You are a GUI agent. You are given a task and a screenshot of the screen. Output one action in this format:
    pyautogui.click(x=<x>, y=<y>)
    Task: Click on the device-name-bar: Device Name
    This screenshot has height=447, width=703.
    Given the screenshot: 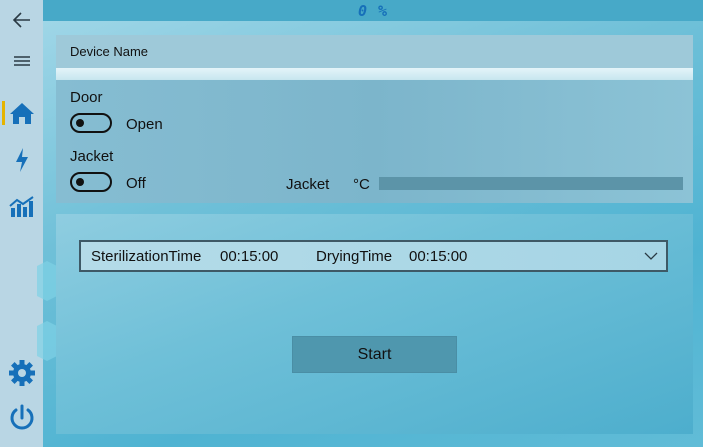 What is the action you would take?
    pyautogui.click(x=374, y=51)
    